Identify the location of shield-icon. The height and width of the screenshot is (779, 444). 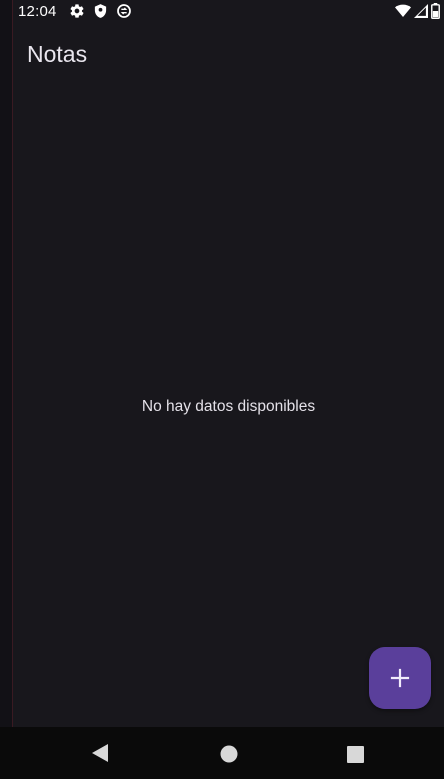
(100, 11).